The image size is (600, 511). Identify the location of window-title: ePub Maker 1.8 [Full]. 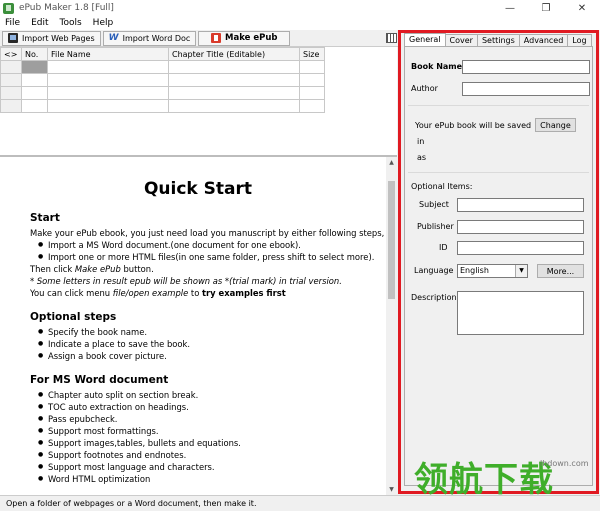
(66, 8).